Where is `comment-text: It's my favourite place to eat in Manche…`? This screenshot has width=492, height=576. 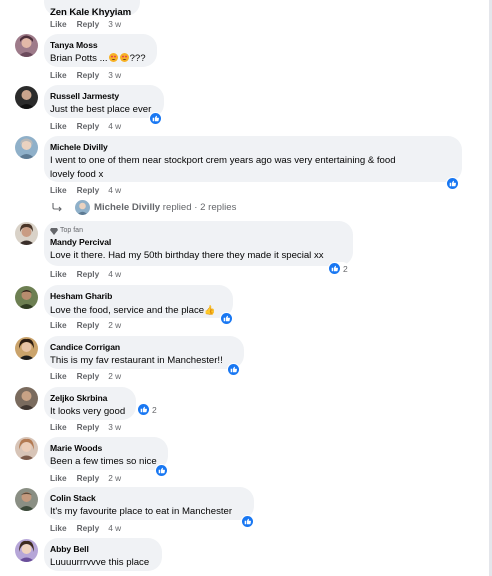 comment-text: It's my favourite place to eat in Manche… is located at coordinates (141, 511).